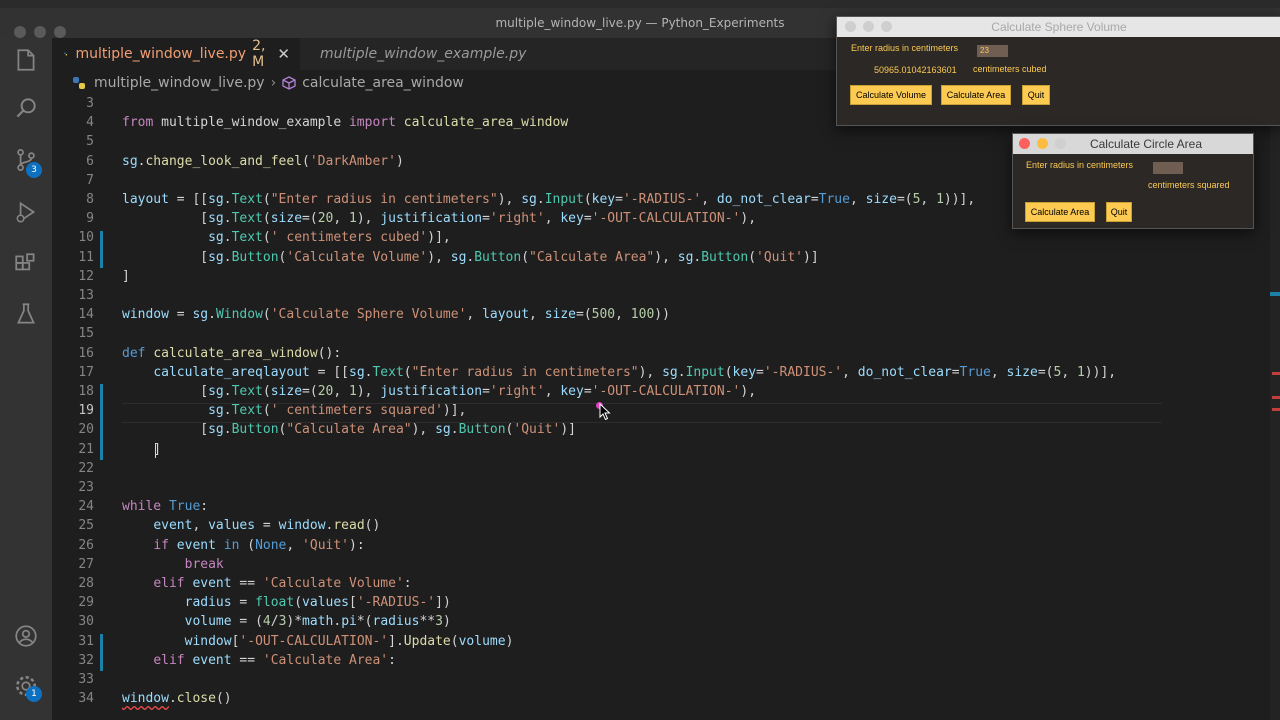 The width and height of the screenshot is (1280, 720). I want to click on line-number: 22, so click(86, 468).